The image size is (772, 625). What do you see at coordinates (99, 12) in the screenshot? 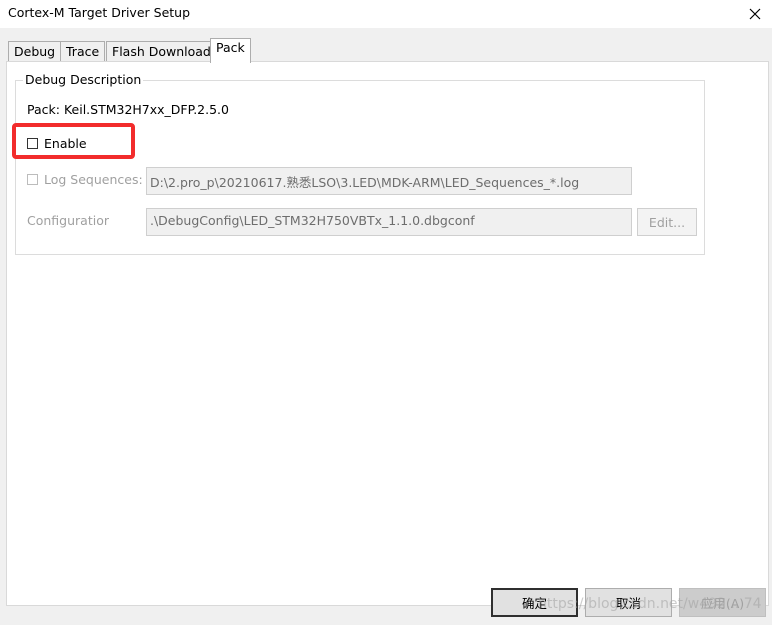
I see `window-title: Cortex-M Target Driver Setup` at bounding box center [99, 12].